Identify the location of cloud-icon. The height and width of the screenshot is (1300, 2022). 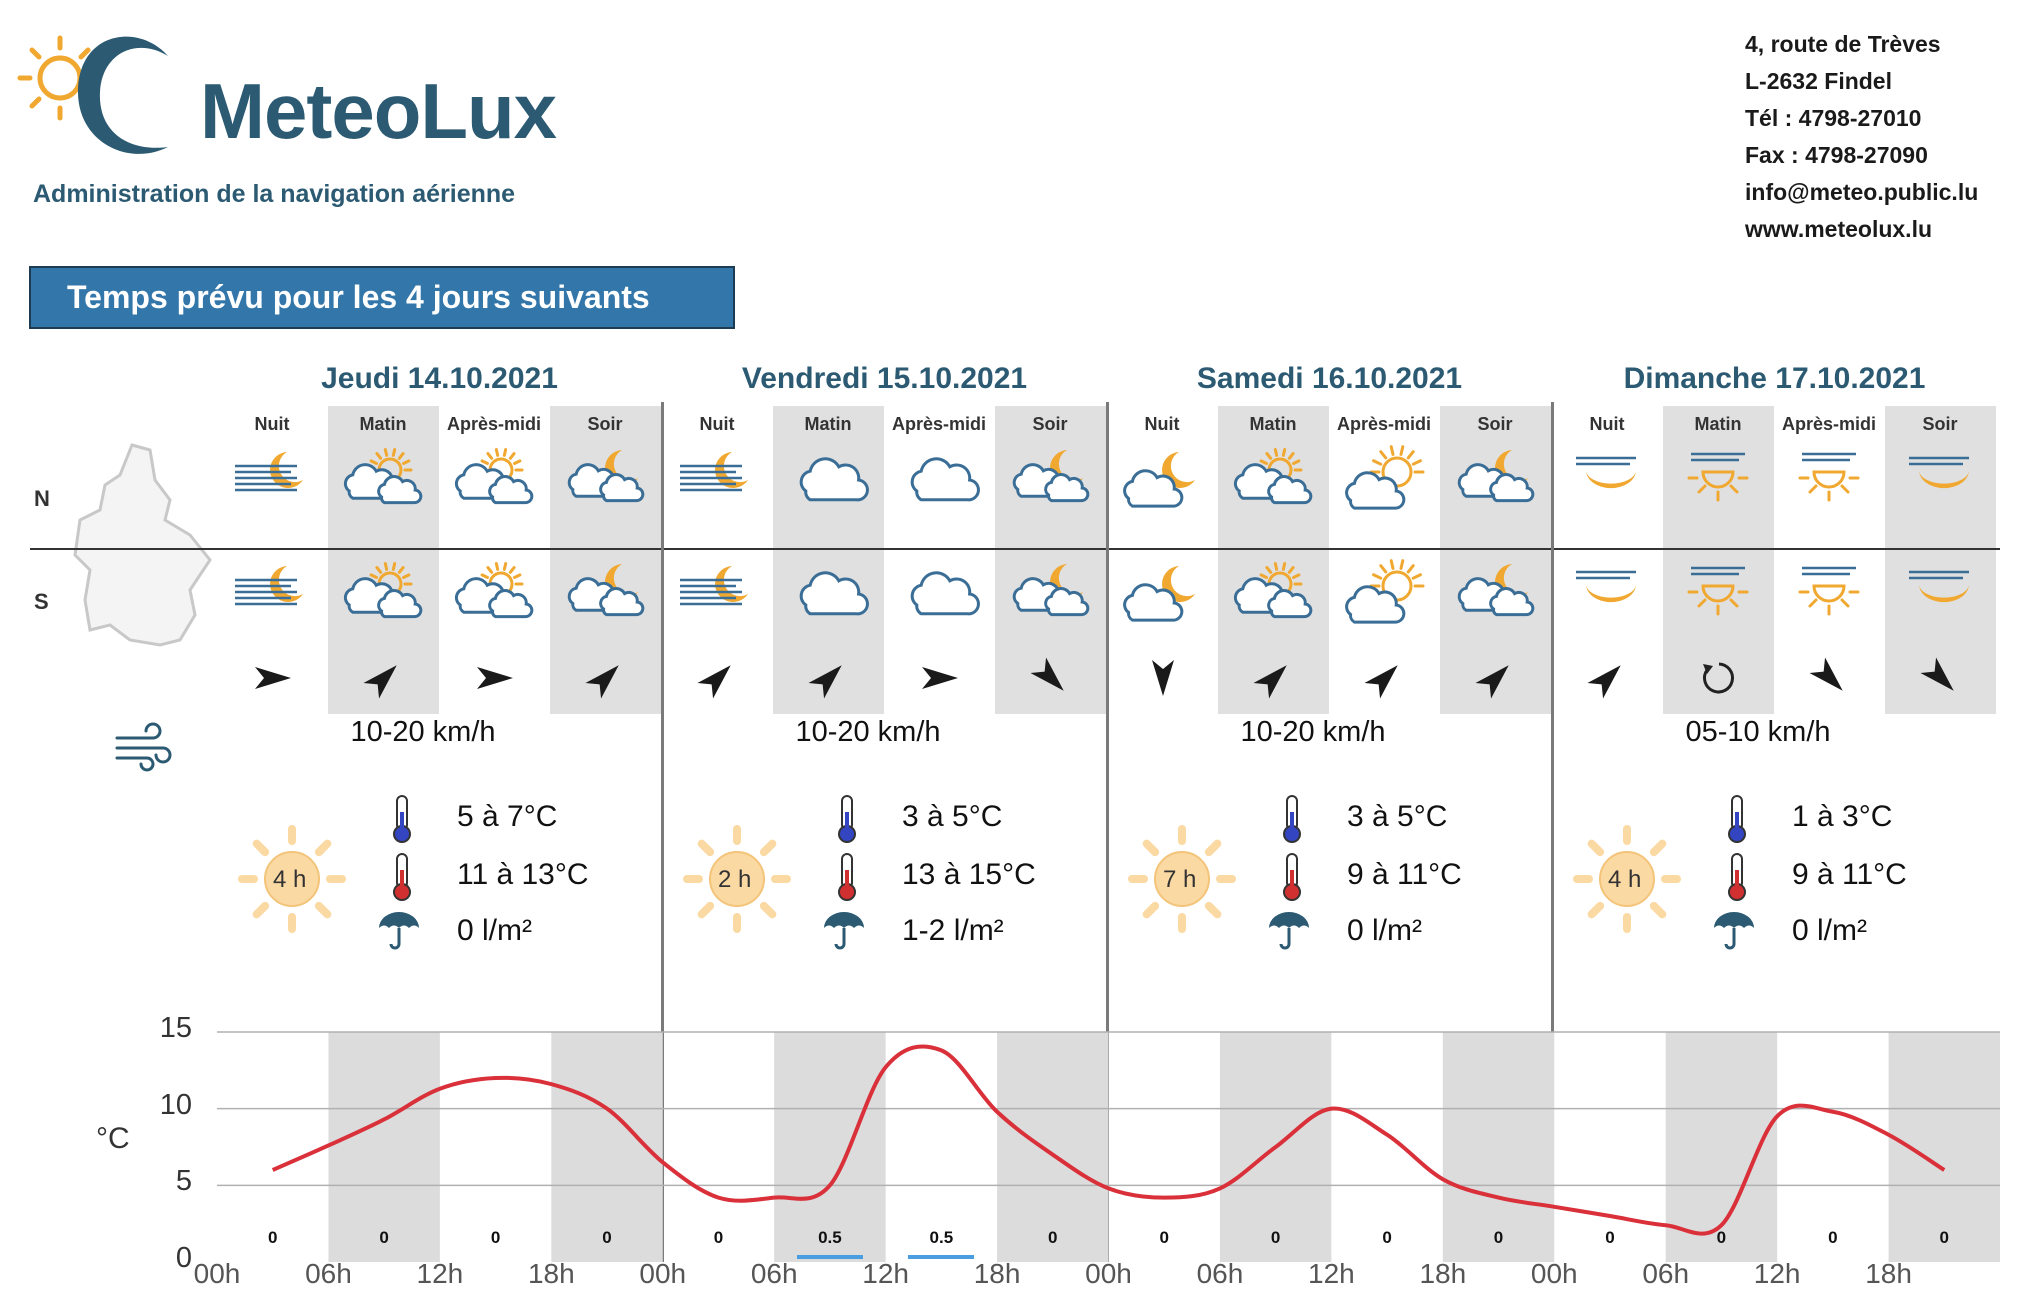
(834, 593).